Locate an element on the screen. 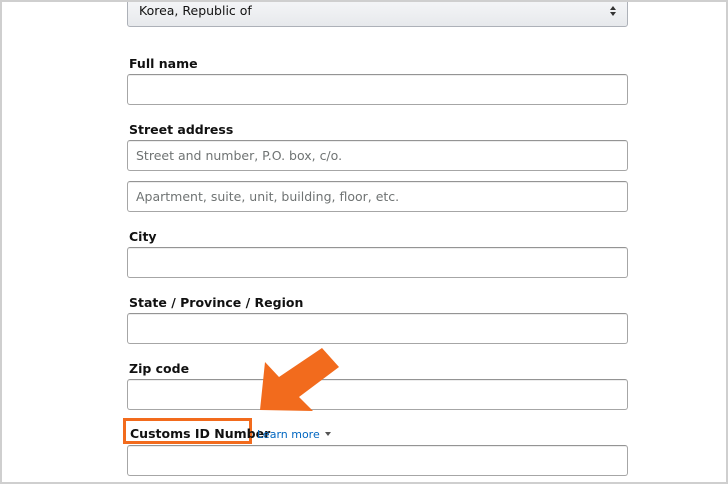  street-address-line2-input is located at coordinates (377, 196).